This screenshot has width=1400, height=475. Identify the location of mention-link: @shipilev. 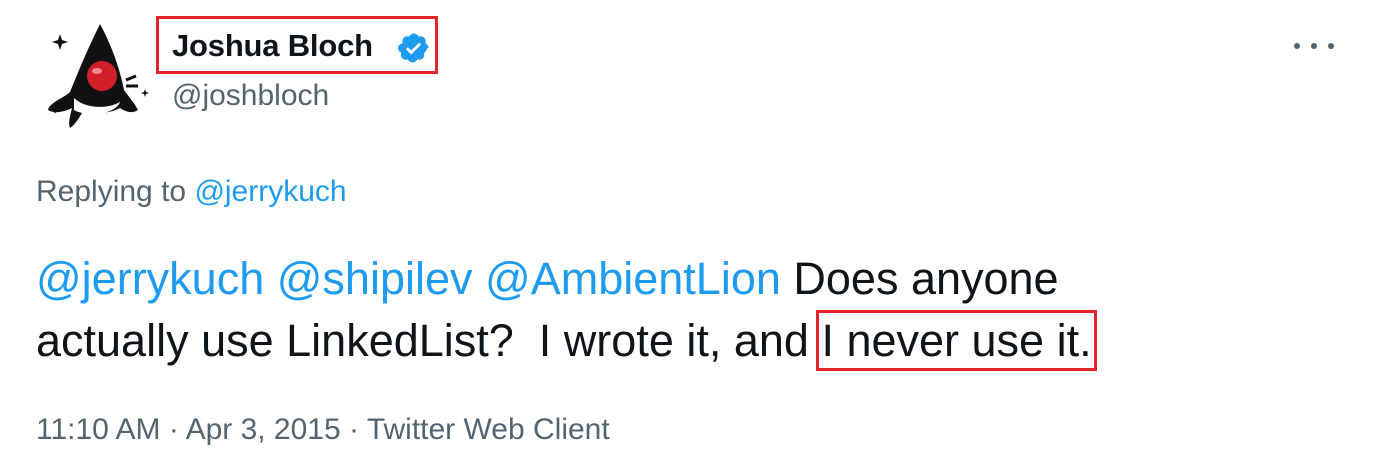
(375, 278).